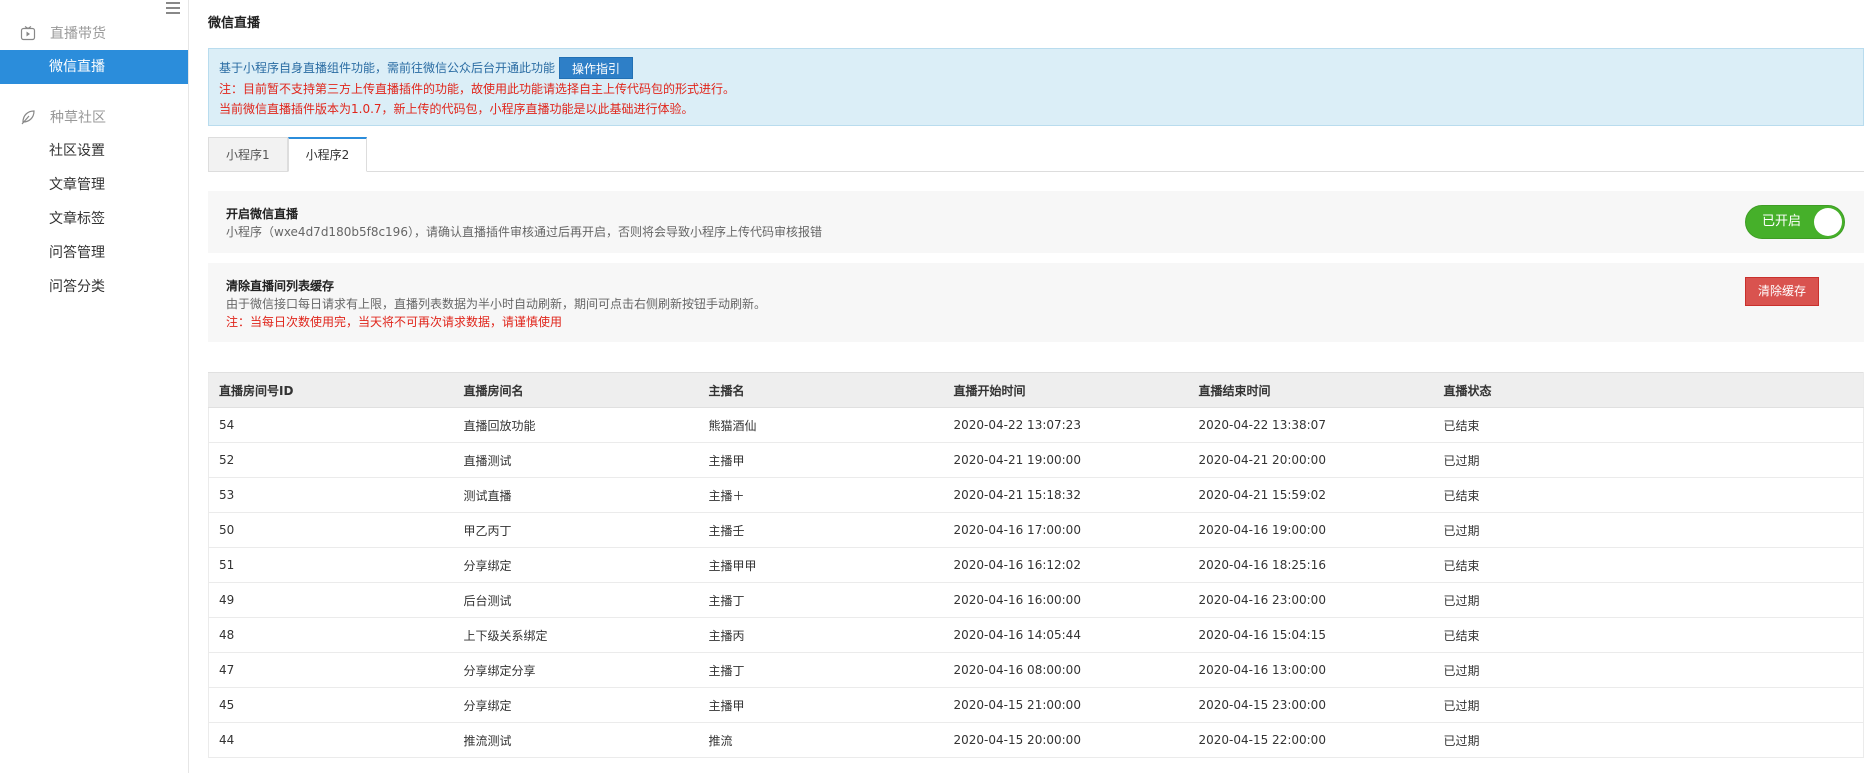 This screenshot has width=1868, height=773. I want to click on cell-end-time: 2020-04-22 13:38:07, so click(1311, 425).